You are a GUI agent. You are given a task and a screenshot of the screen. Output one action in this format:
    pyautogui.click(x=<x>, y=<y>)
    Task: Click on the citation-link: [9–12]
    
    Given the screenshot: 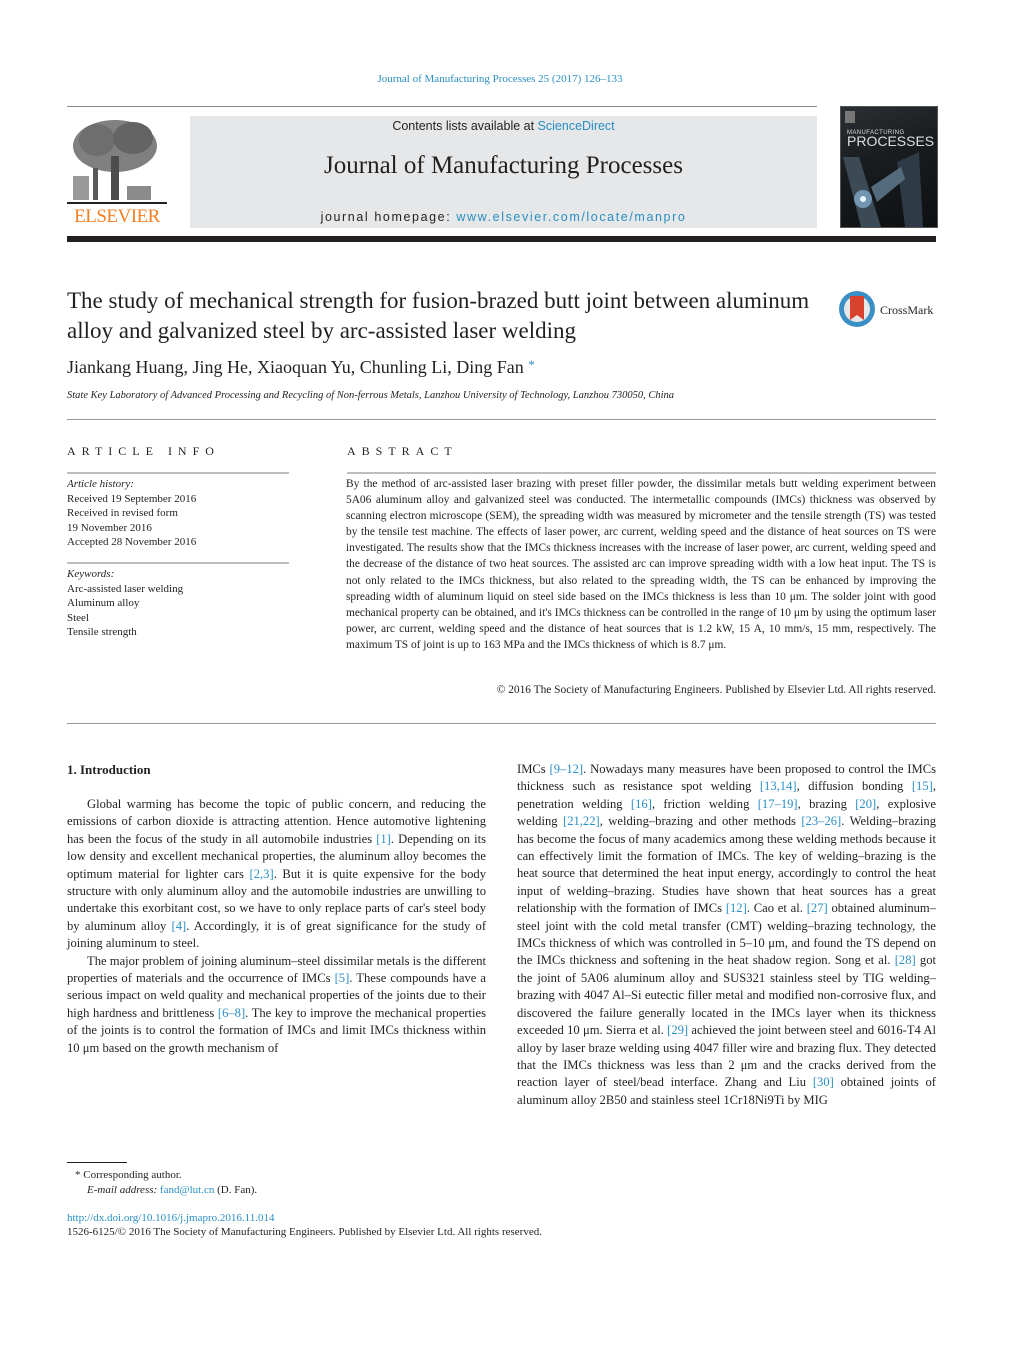 What is the action you would take?
    pyautogui.click(x=567, y=769)
    